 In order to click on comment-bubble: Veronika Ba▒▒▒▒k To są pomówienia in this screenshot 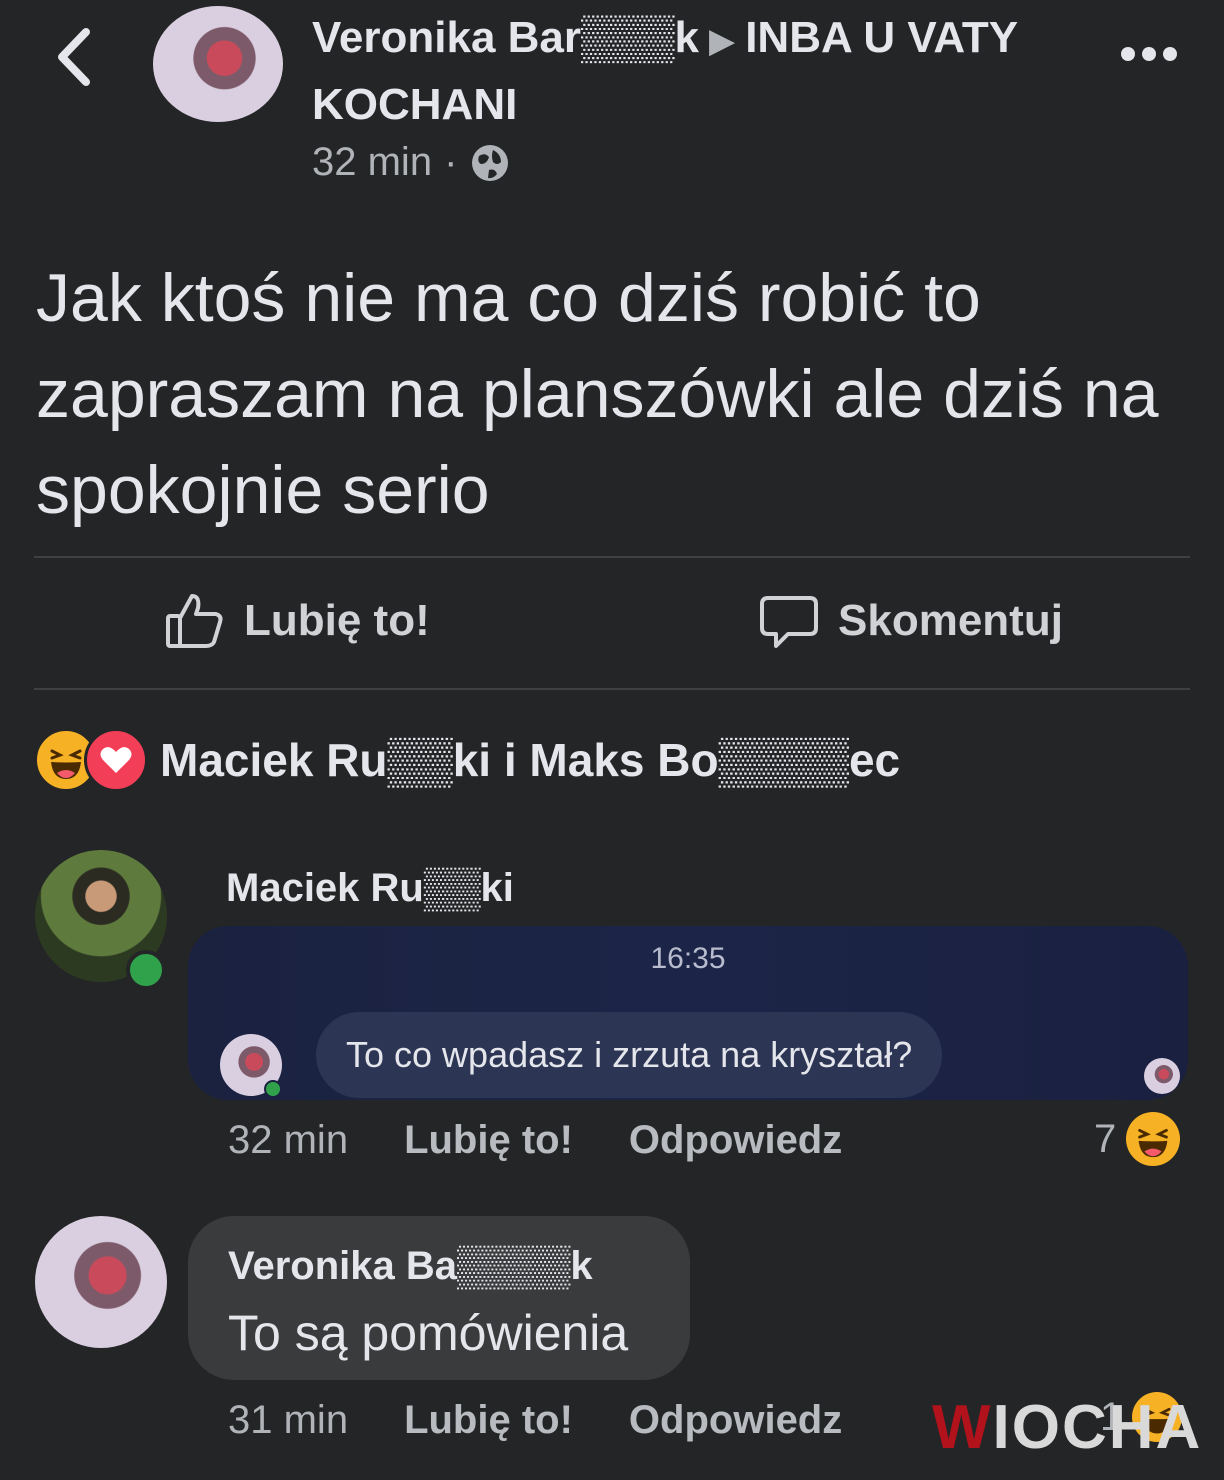, I will do `click(439, 1298)`.